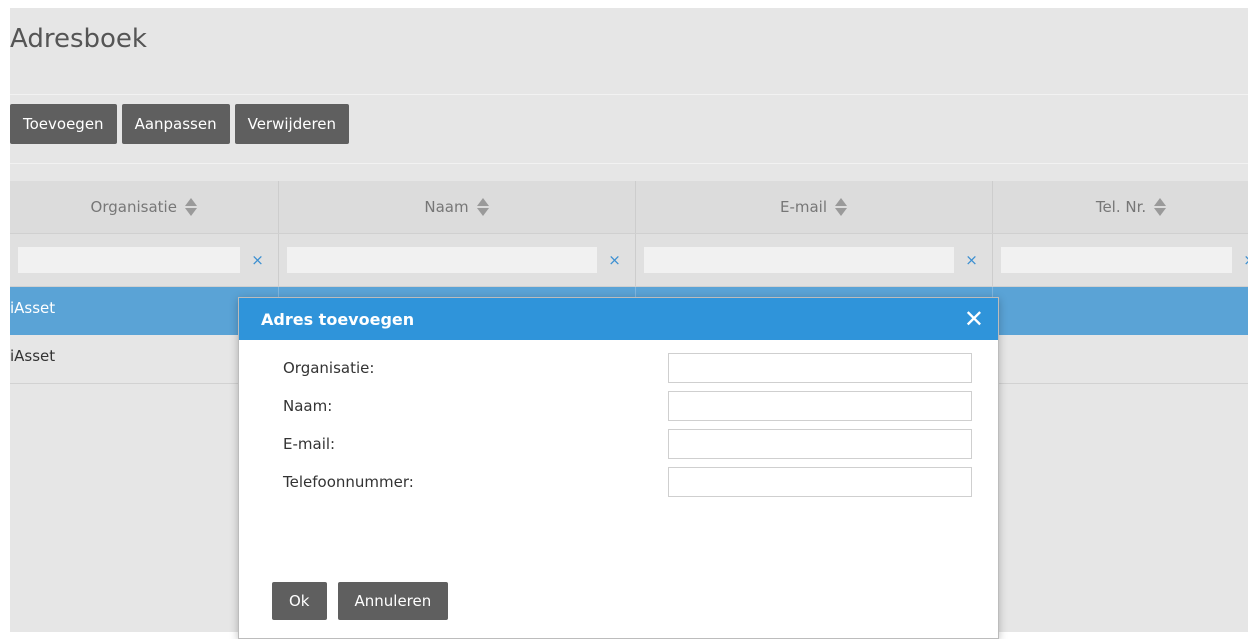  What do you see at coordinates (176, 124) in the screenshot?
I see `edit-button: Aanpassen` at bounding box center [176, 124].